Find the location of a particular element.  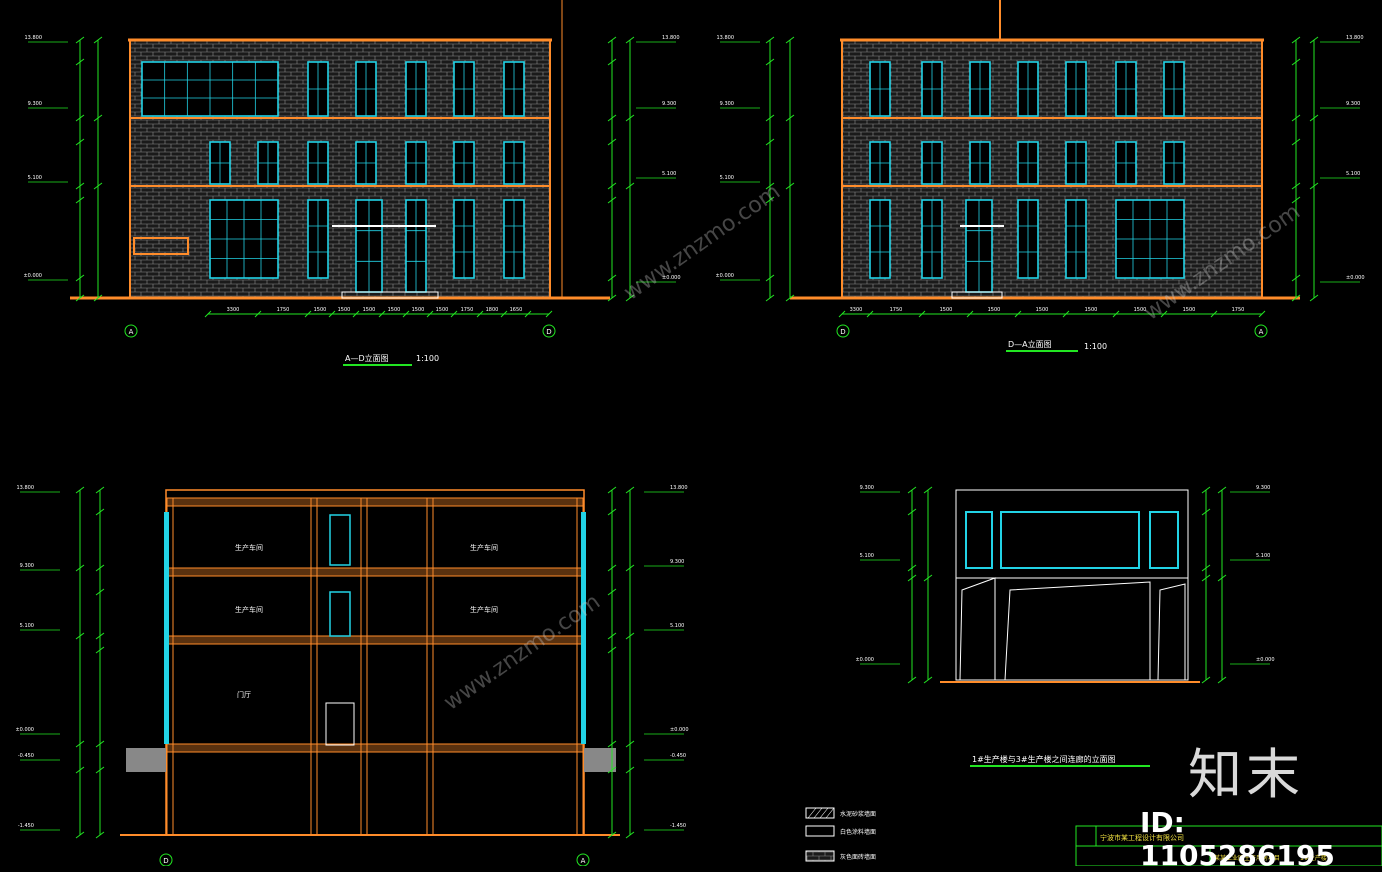

brand-watermark: 知末 is located at coordinates (1246, 774).